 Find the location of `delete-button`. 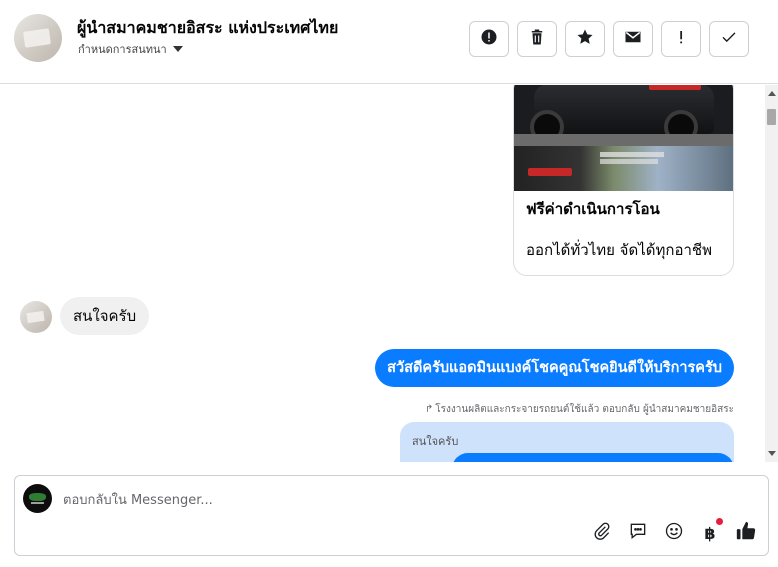

delete-button is located at coordinates (537, 39).